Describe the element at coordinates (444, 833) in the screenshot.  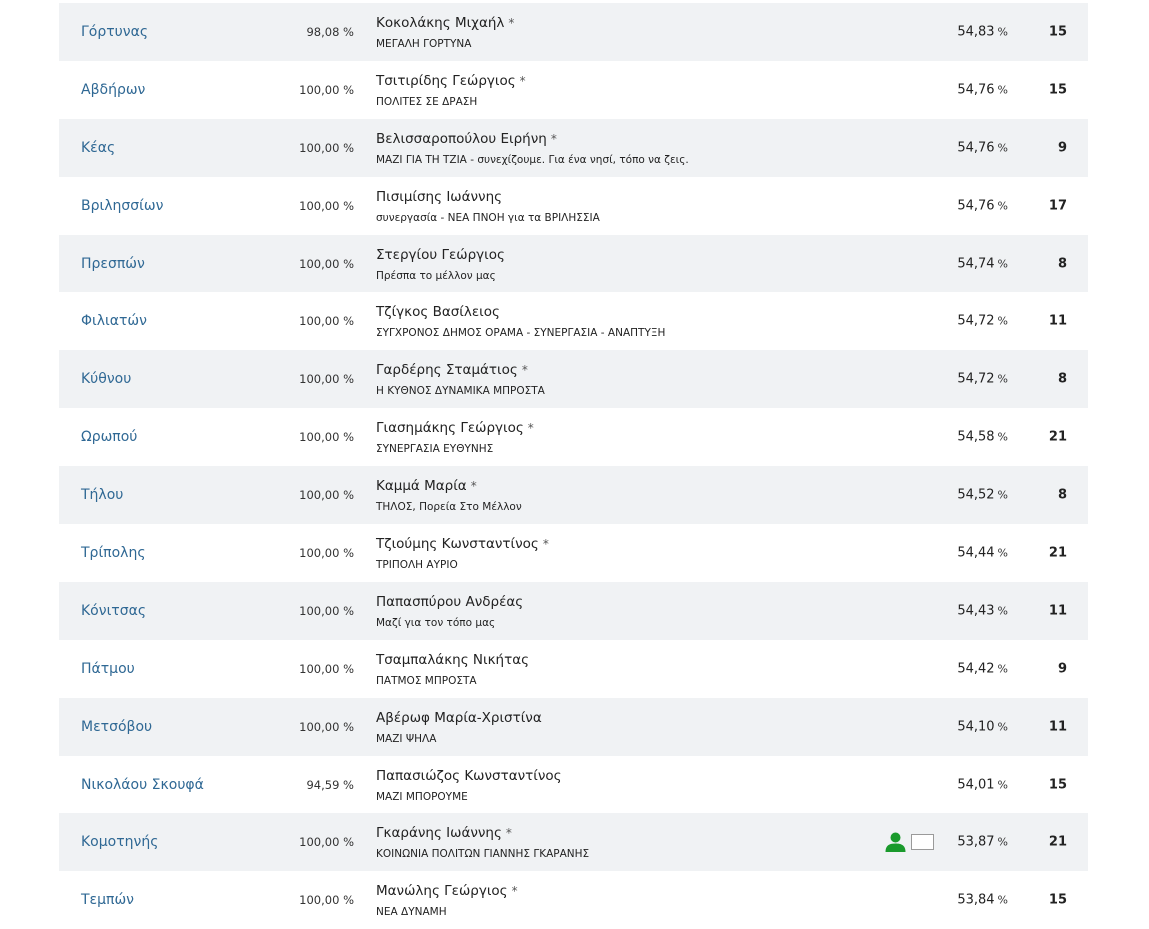
I see `candidate-name: Γκαράνης Ιωάννης *` at that location.